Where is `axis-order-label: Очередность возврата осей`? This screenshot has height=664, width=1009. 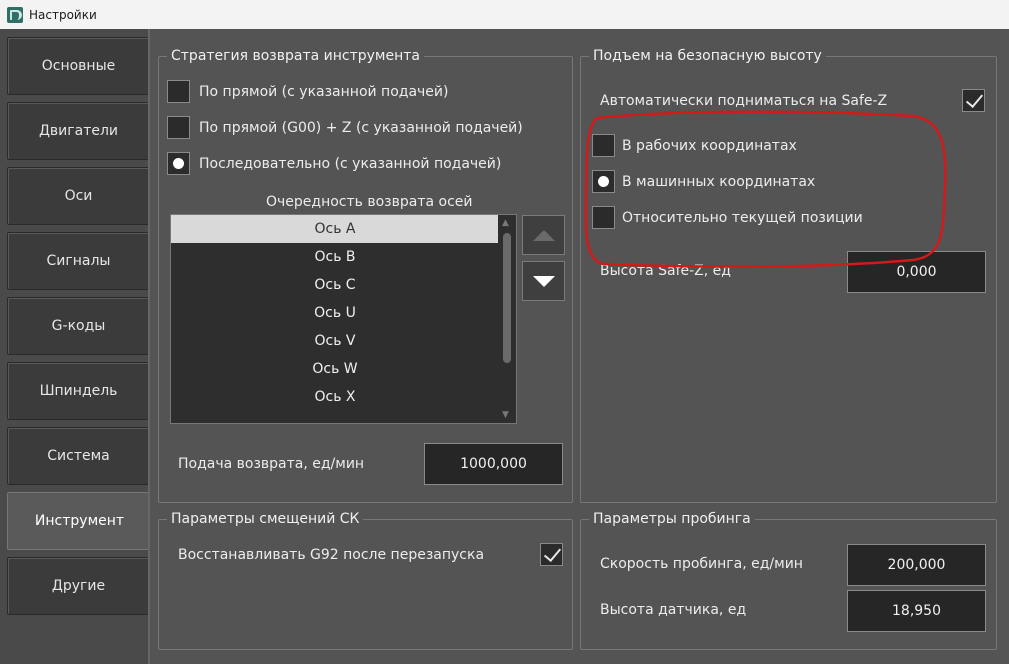
axis-order-label: Очередность возврата осей is located at coordinates (369, 202).